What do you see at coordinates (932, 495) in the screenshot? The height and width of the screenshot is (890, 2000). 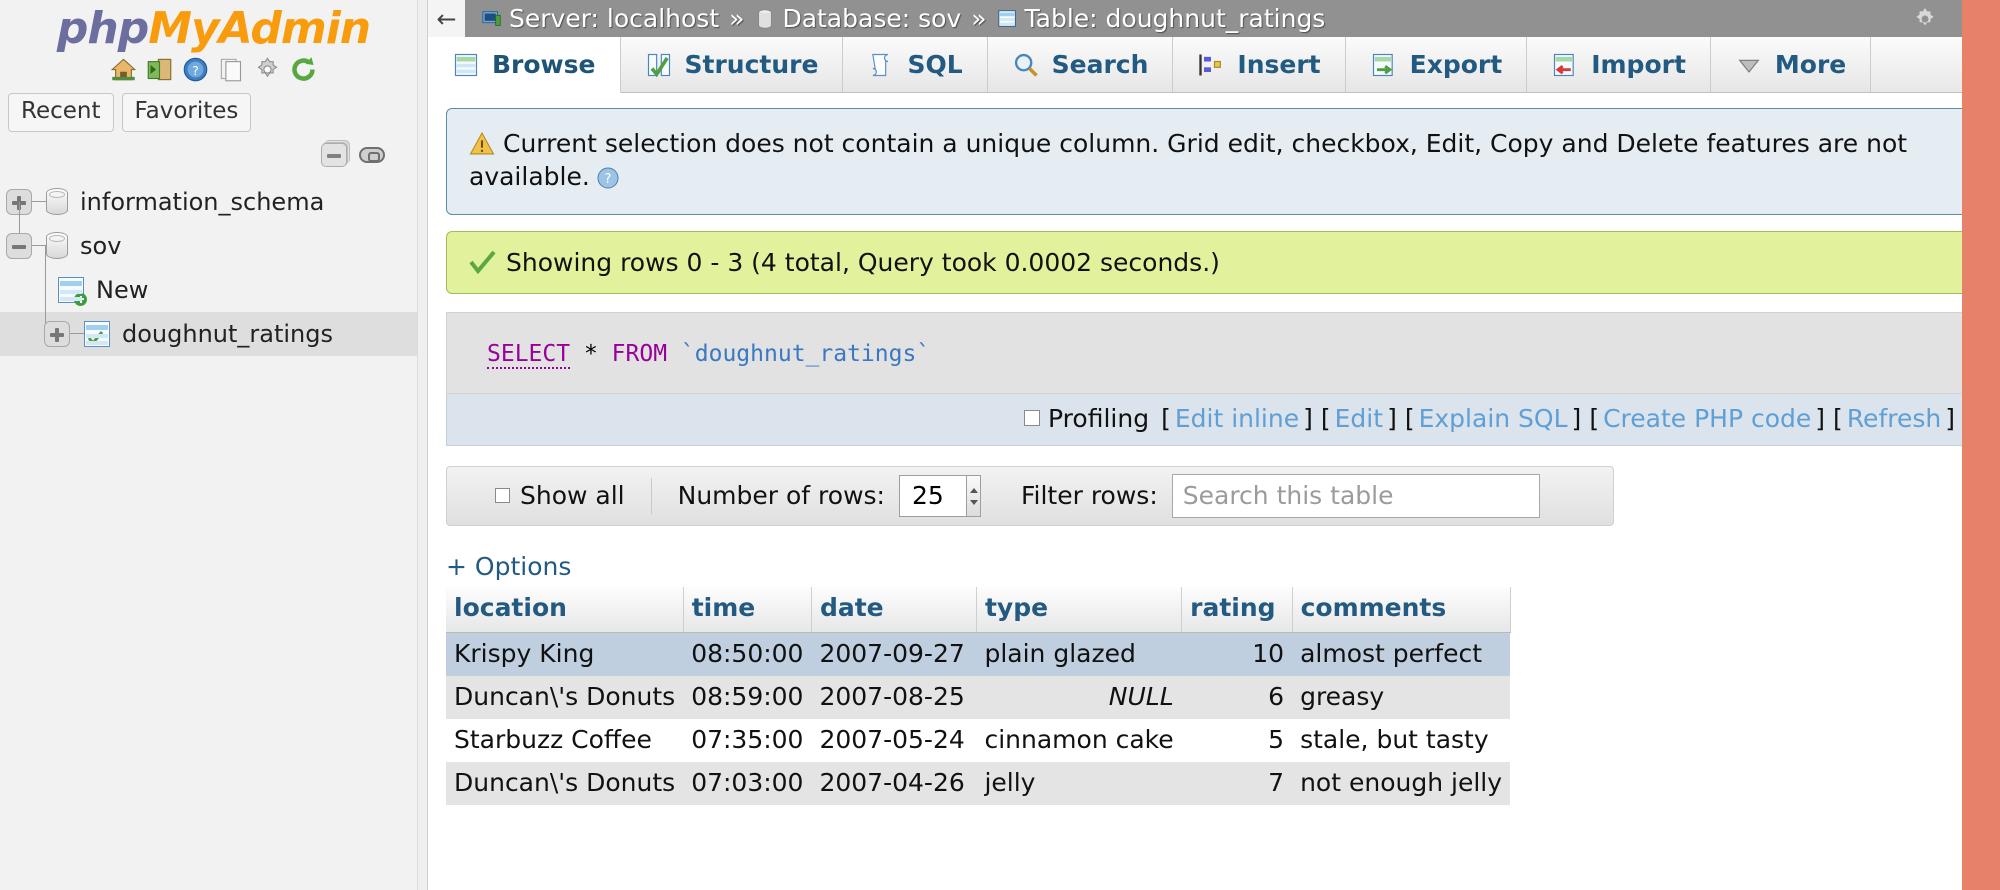 I see `number-of-rows-input` at bounding box center [932, 495].